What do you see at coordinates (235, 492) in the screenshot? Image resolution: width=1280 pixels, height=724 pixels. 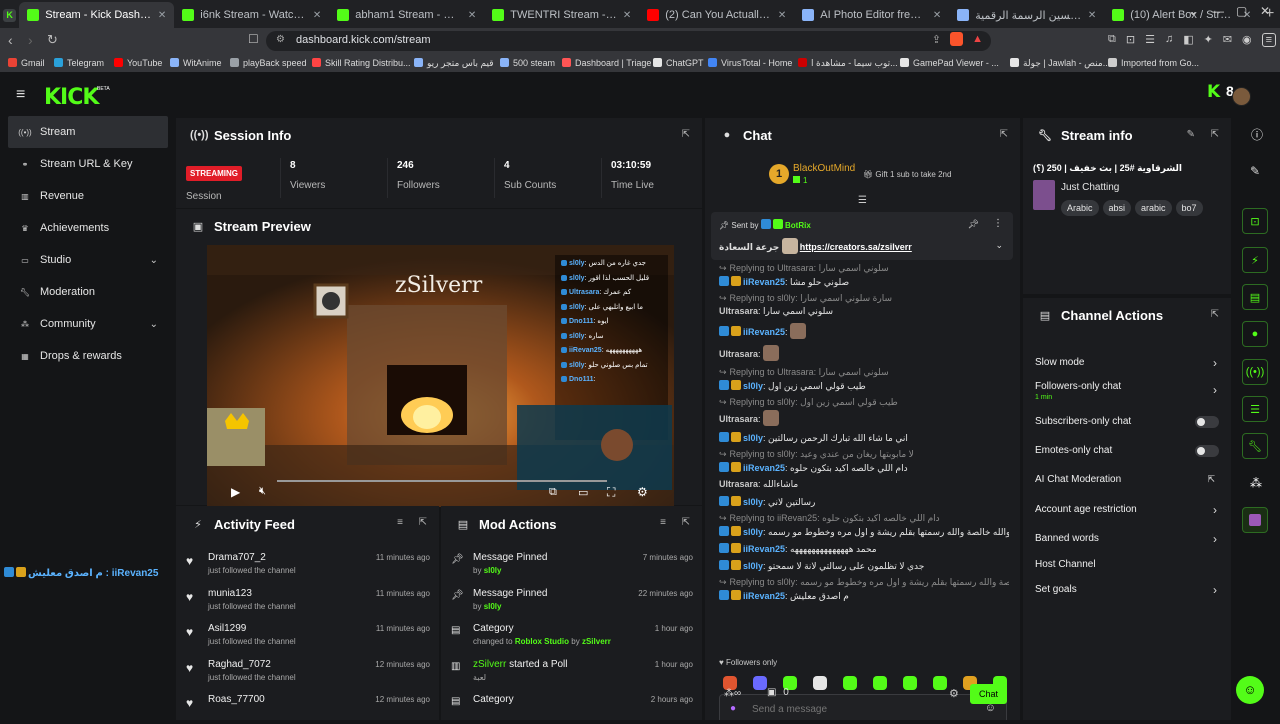 I see `play-icon: ▶` at bounding box center [235, 492].